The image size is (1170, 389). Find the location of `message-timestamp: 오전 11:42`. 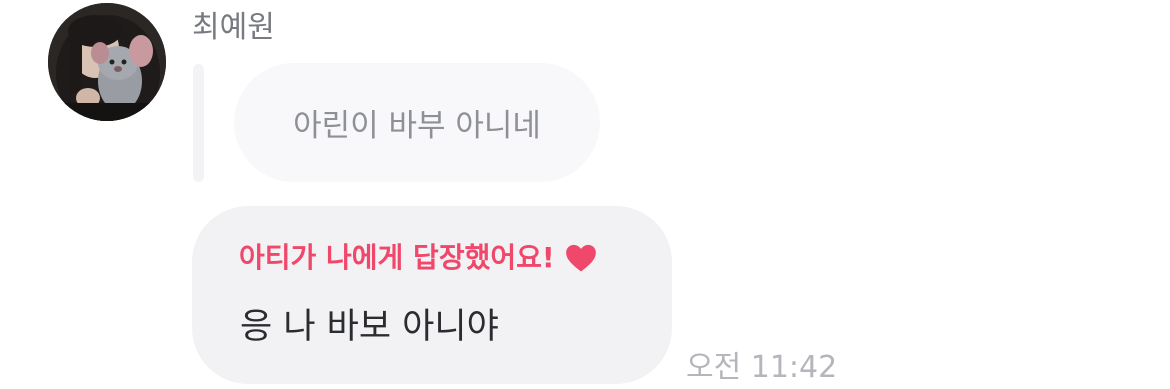

message-timestamp: 오전 11:42 is located at coordinates (762, 367).